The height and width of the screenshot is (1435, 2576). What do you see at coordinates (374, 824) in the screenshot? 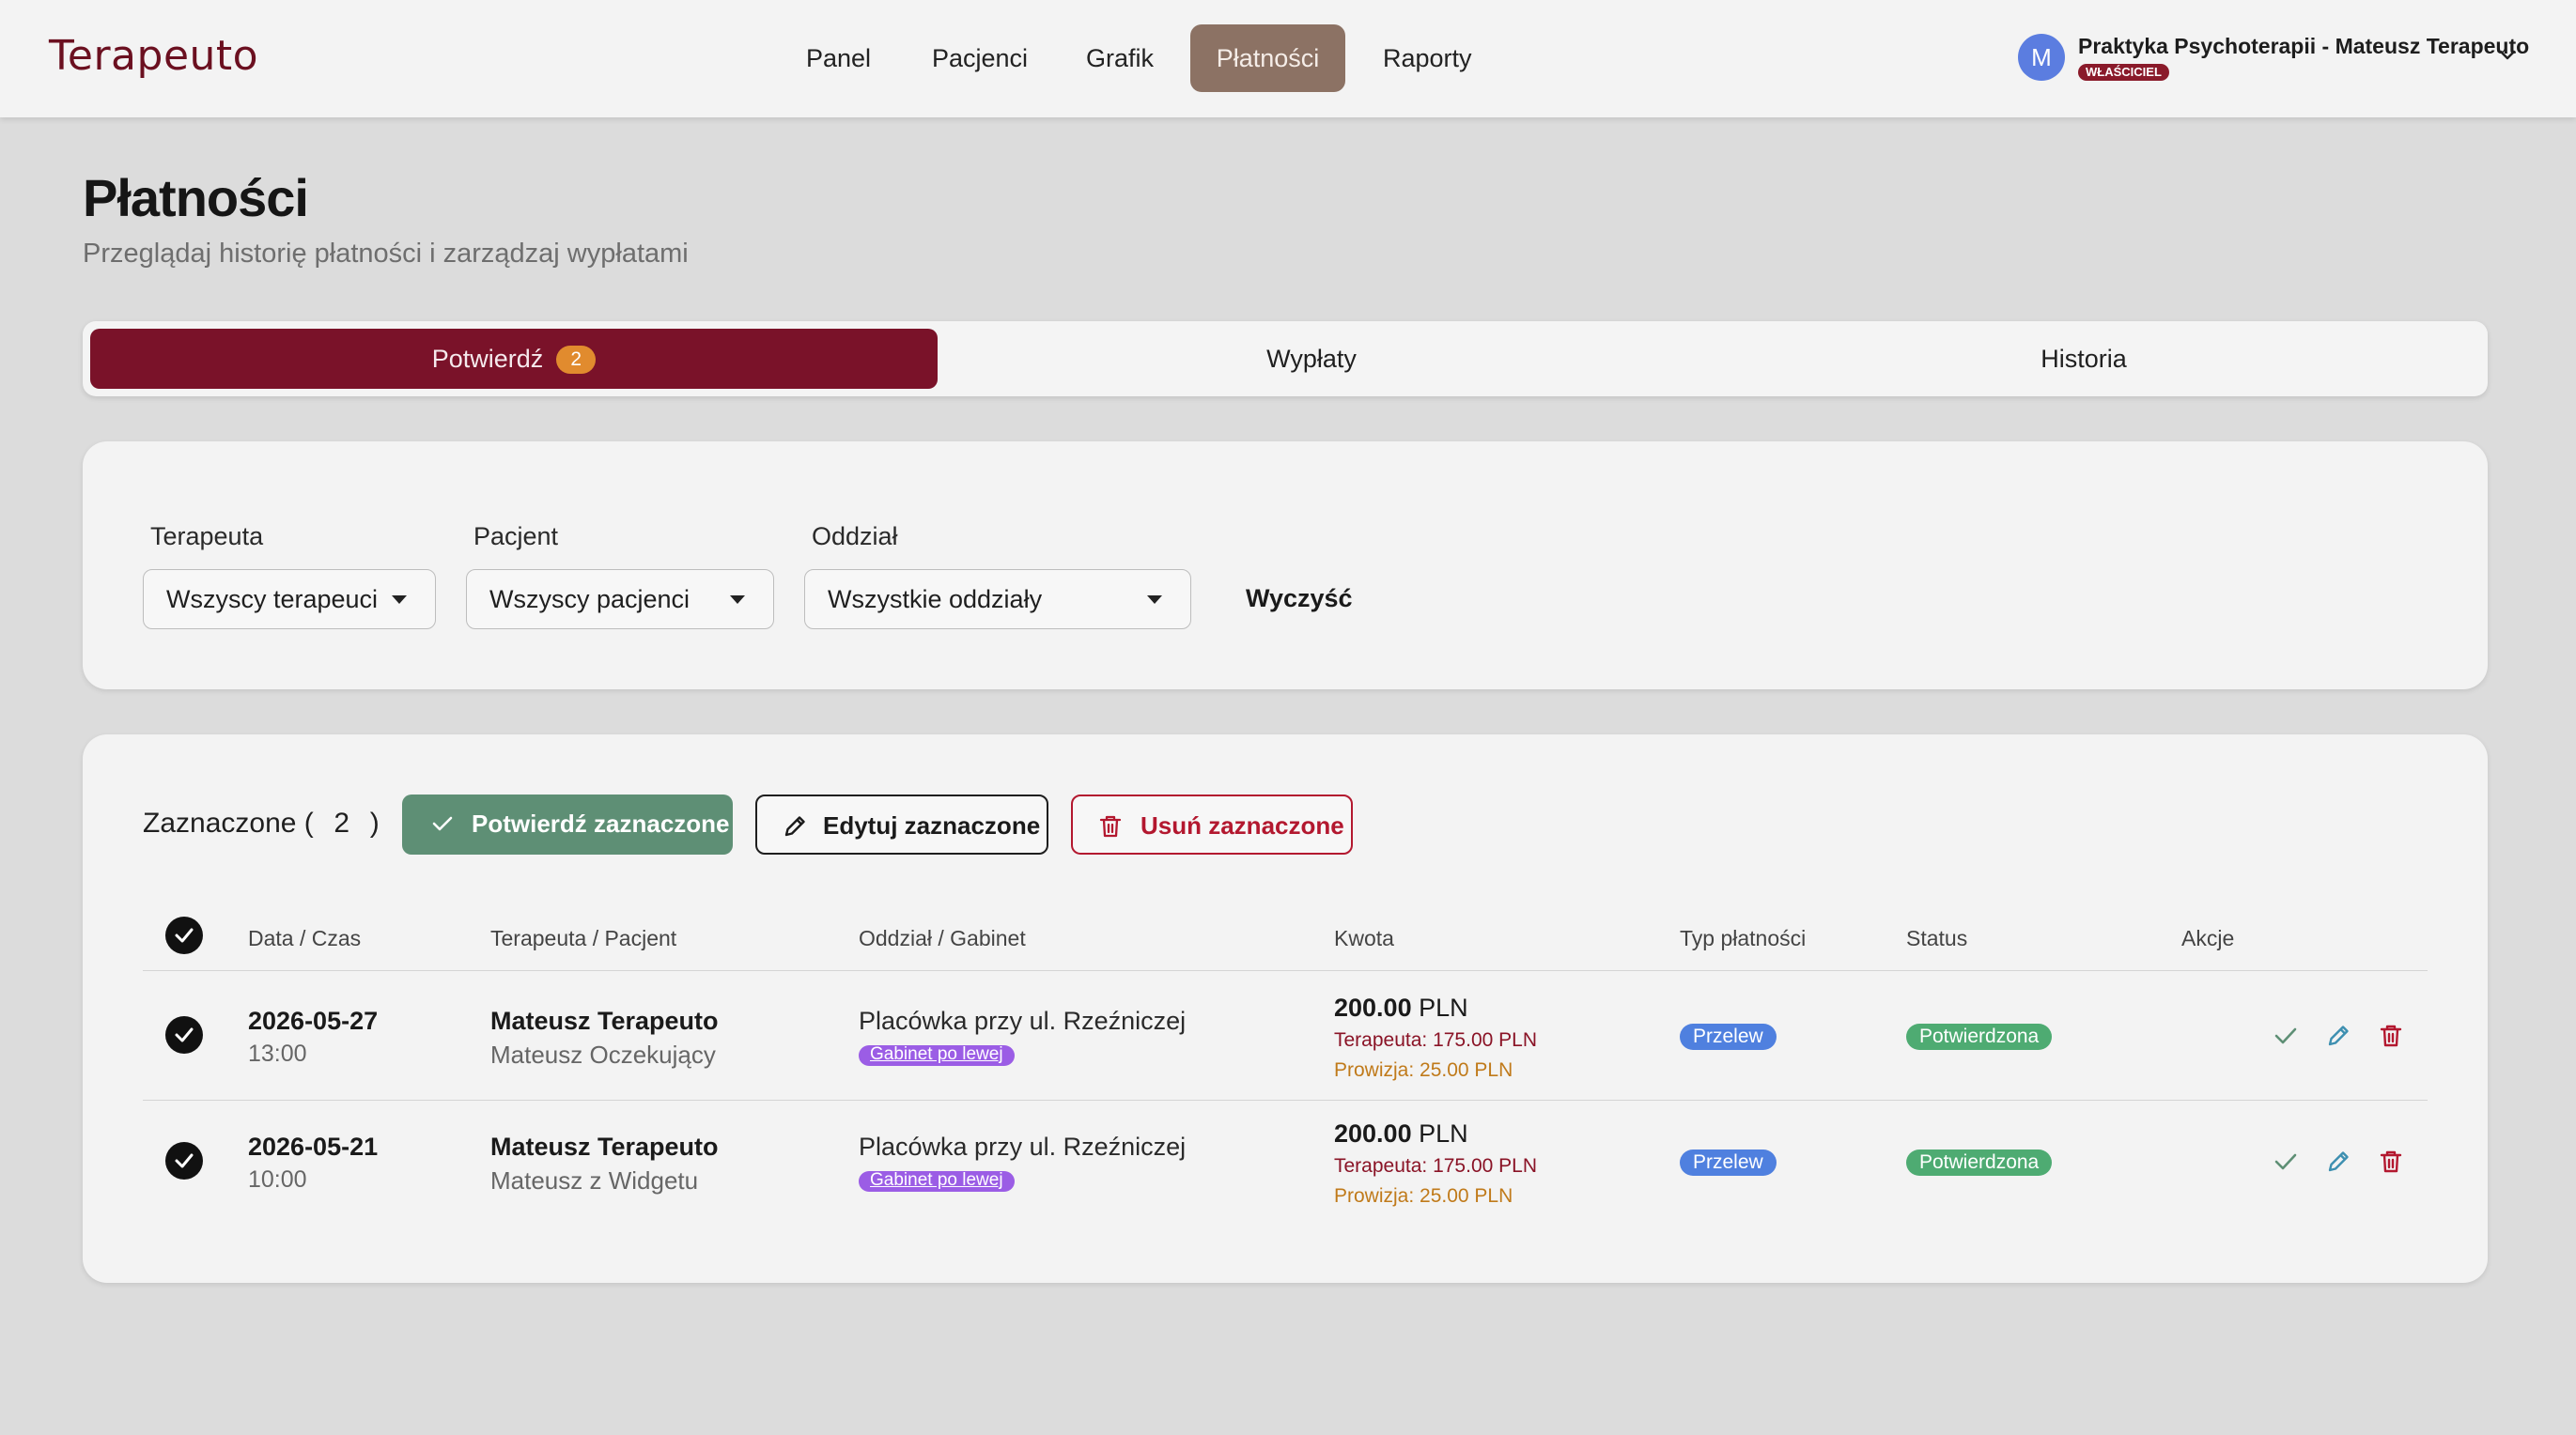
I see `selected-count-suffix: )` at bounding box center [374, 824].